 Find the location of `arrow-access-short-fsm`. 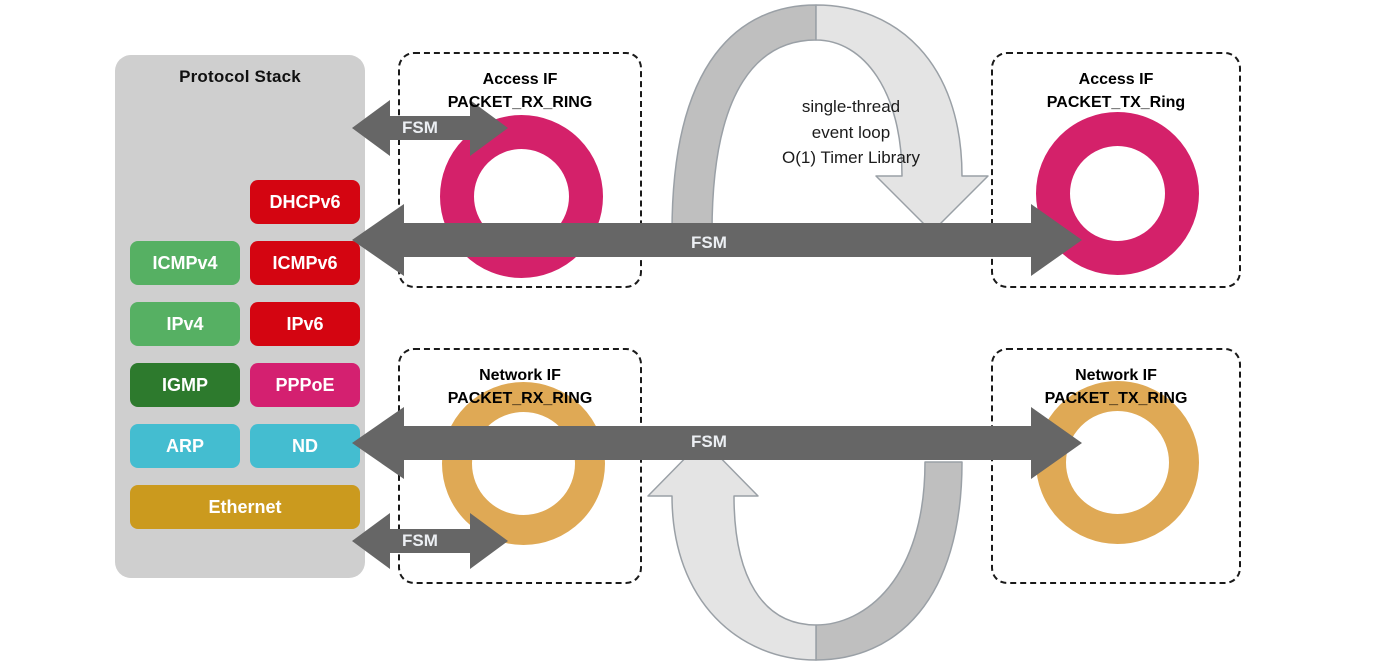

arrow-access-short-fsm is located at coordinates (430, 128).